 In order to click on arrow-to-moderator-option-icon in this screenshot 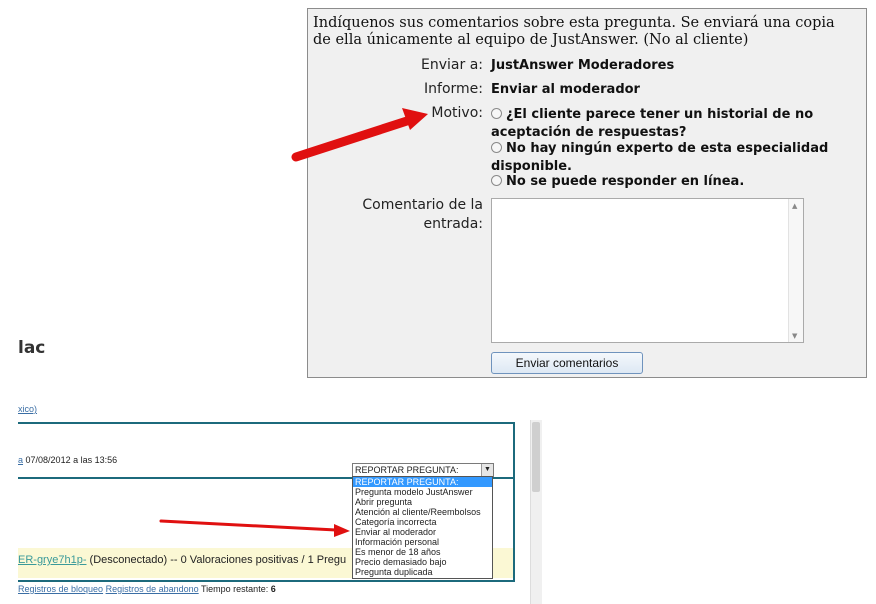, I will do `click(254, 528)`.